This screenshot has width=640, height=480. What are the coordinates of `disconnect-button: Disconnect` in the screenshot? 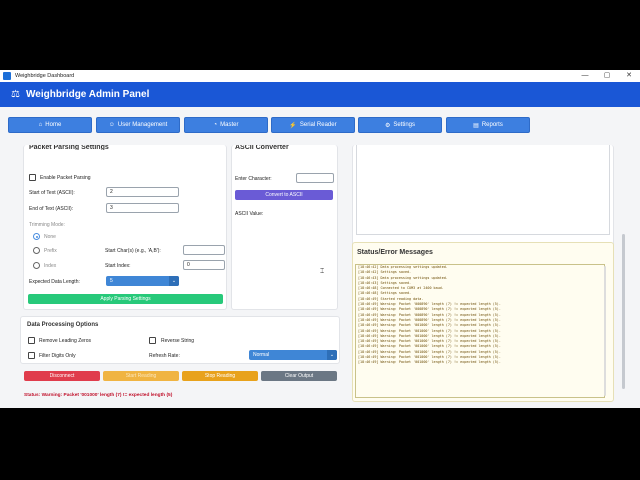 It's located at (62, 376).